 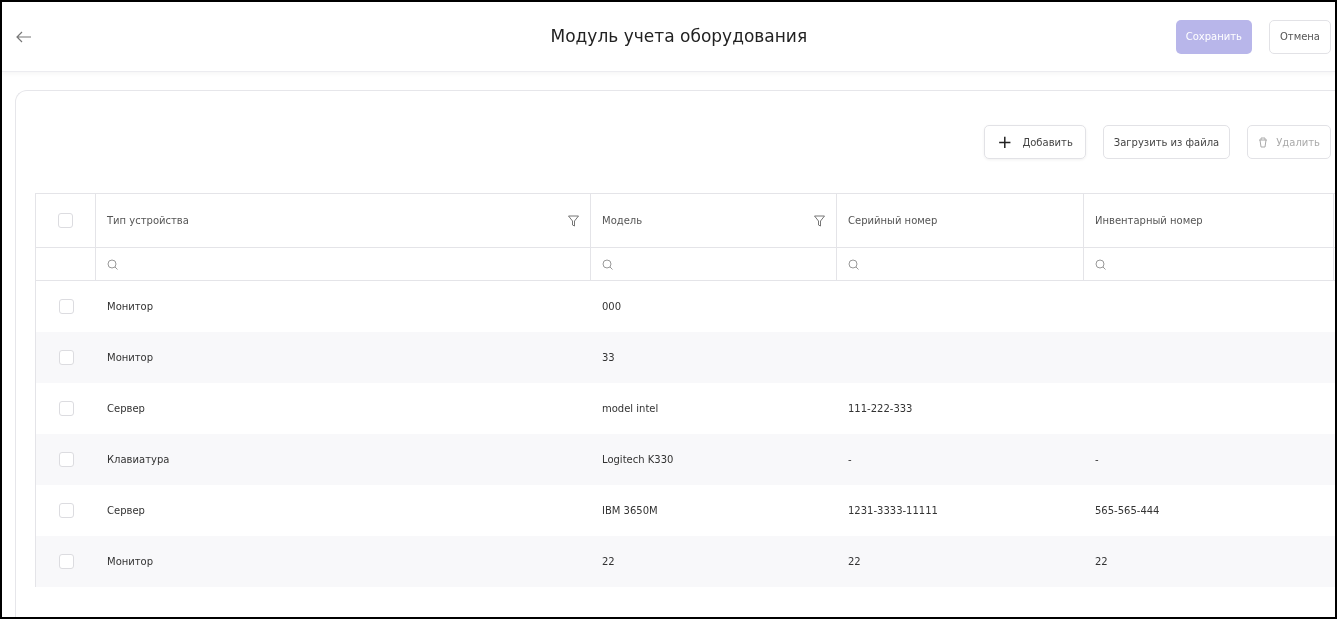 I want to click on table-cell-text: Клавиатура, so click(x=138, y=460).